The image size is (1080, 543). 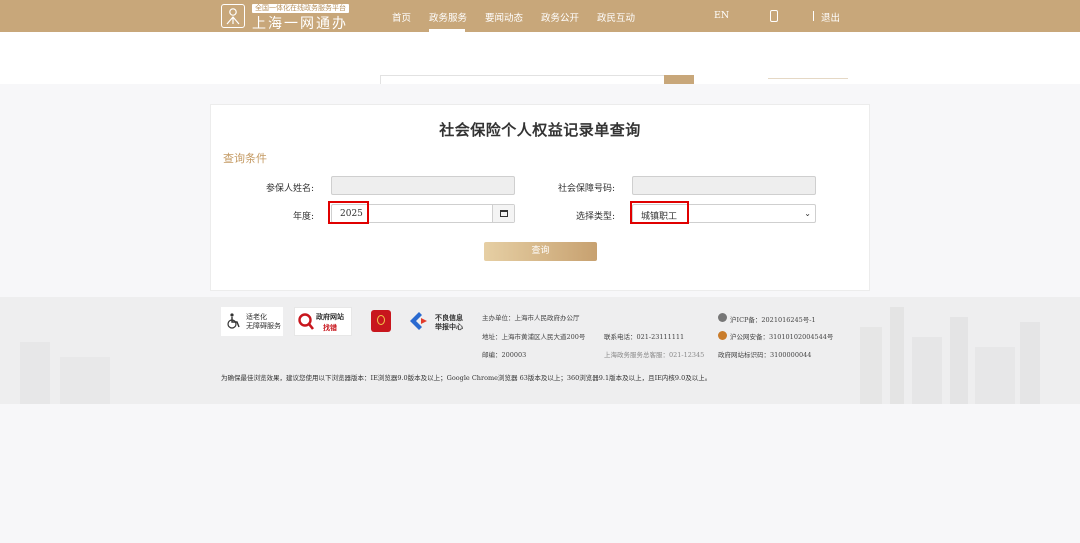 I want to click on nav-news: 要闻动态, so click(x=504, y=17).